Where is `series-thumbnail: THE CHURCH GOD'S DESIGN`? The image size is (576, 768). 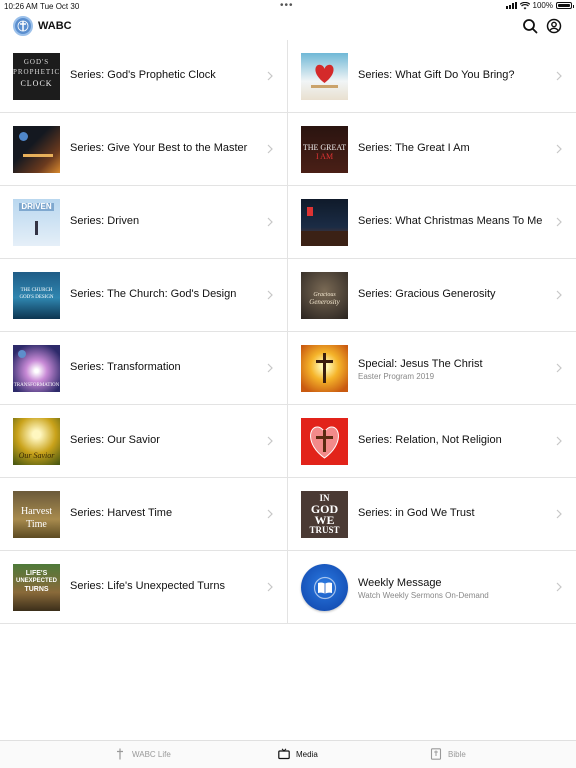
series-thumbnail: THE CHURCH GOD'S DESIGN is located at coordinates (36, 295).